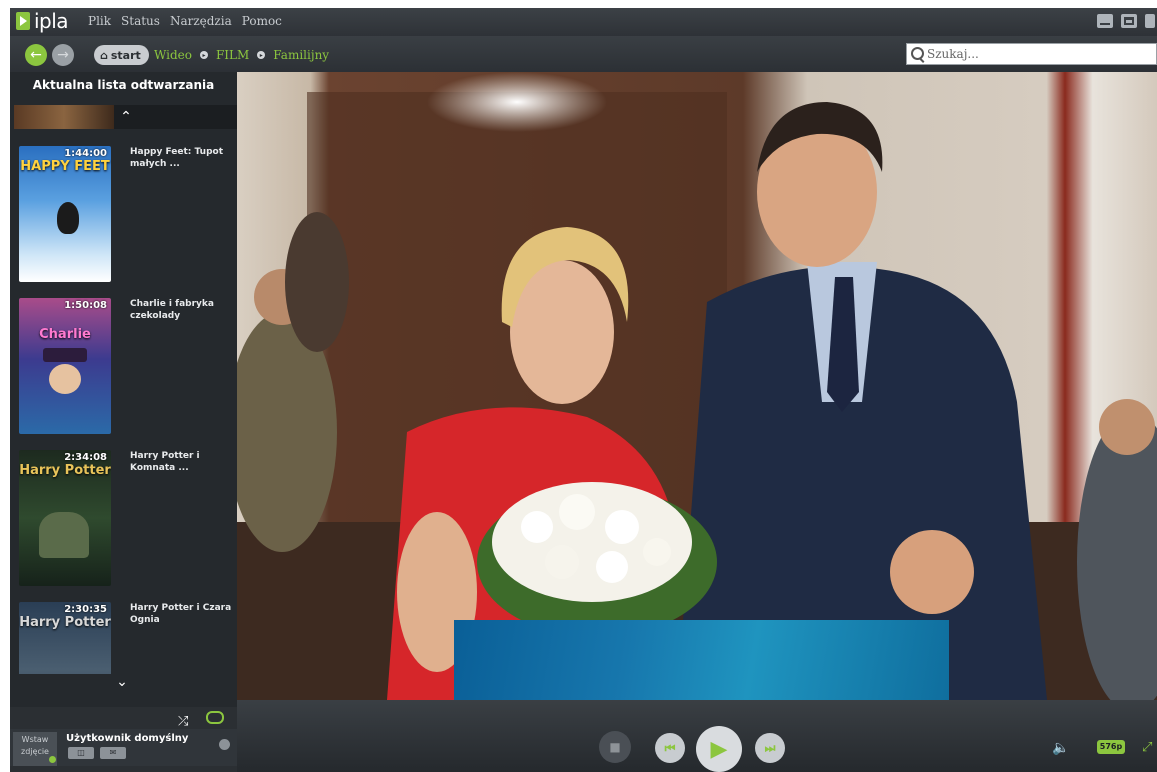 The height and width of the screenshot is (772, 1157). What do you see at coordinates (51, 21) in the screenshot?
I see `logo-text: ipla` at bounding box center [51, 21].